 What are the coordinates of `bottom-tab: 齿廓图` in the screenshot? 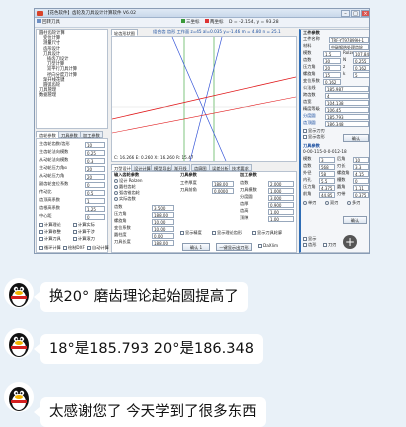 It's located at (200, 167).